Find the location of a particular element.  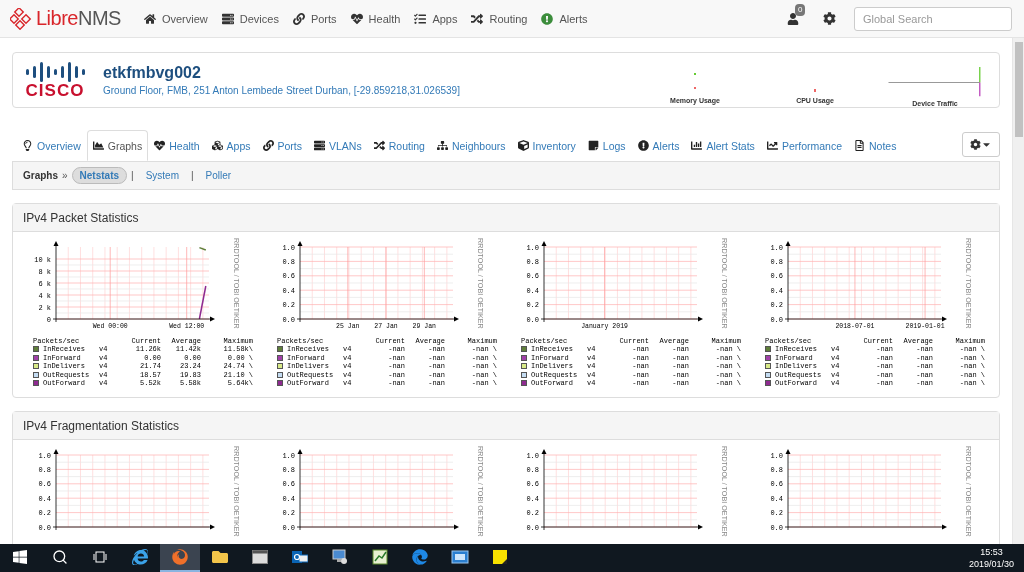

sub-nav-link: System is located at coordinates (162, 175).